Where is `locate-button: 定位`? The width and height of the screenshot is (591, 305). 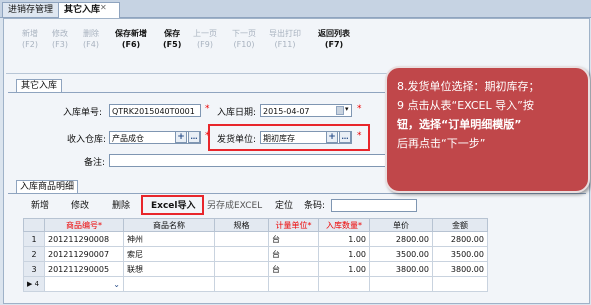 locate-button: 定位 is located at coordinates (284, 206).